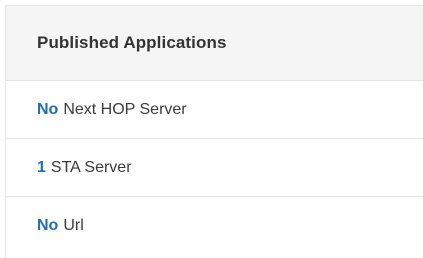 The width and height of the screenshot is (423, 258). What do you see at coordinates (48, 109) in the screenshot?
I see `next-hop-server-count: No` at bounding box center [48, 109].